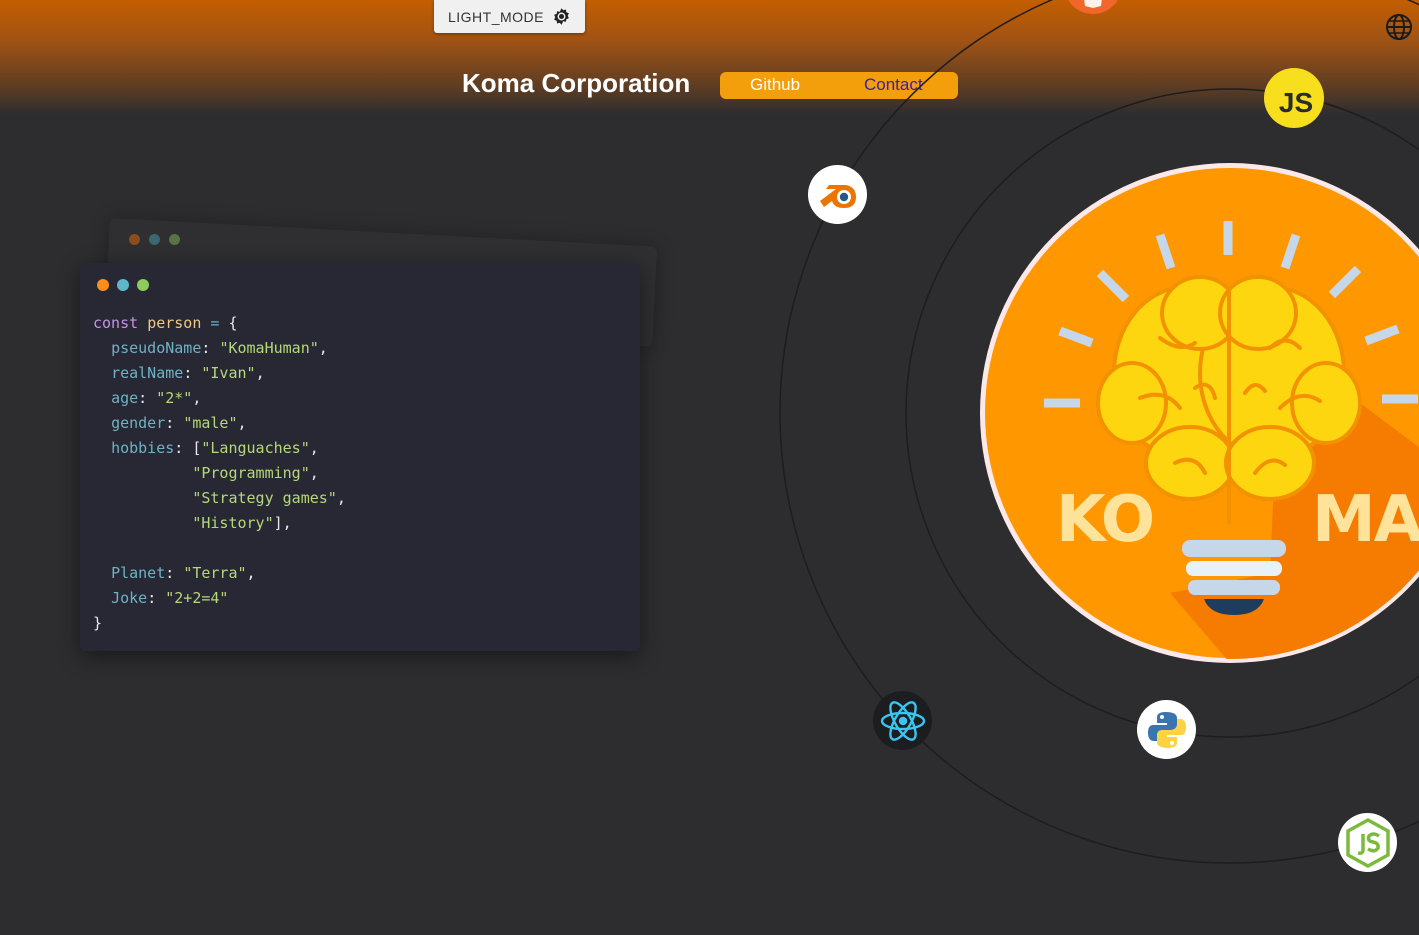 The image size is (1419, 935). I want to click on light-mode-button: LIGHT_MODE, so click(509, 16).